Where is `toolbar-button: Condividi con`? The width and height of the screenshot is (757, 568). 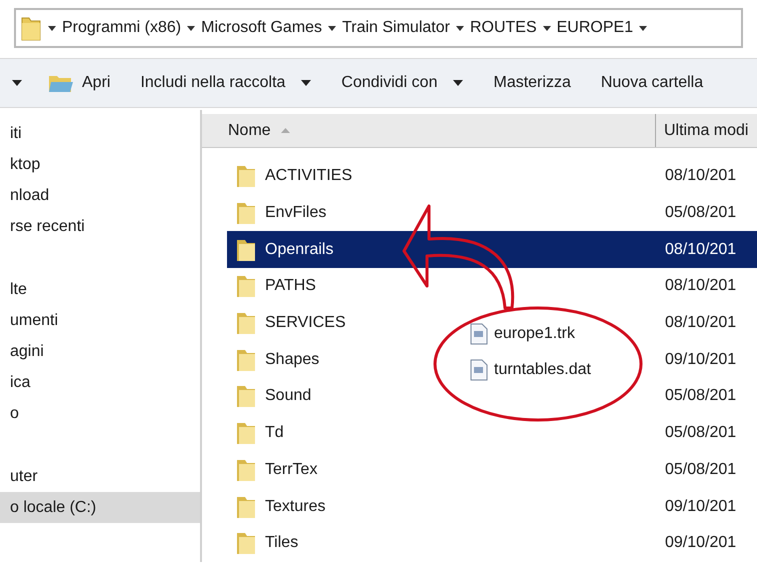 toolbar-button: Condividi con is located at coordinates (402, 83).